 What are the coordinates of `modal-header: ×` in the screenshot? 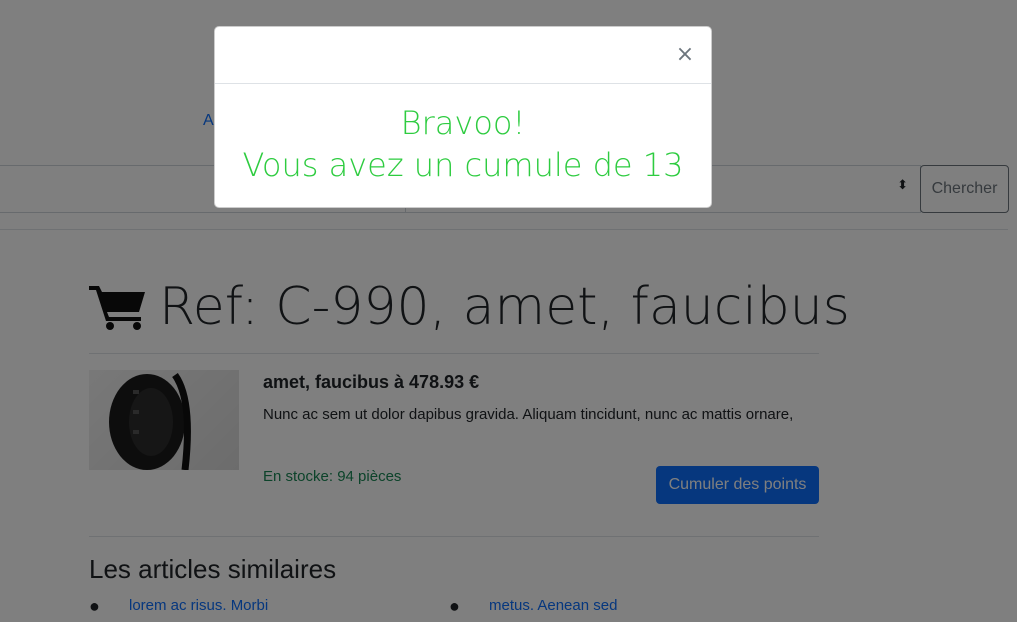 It's located at (463, 55).